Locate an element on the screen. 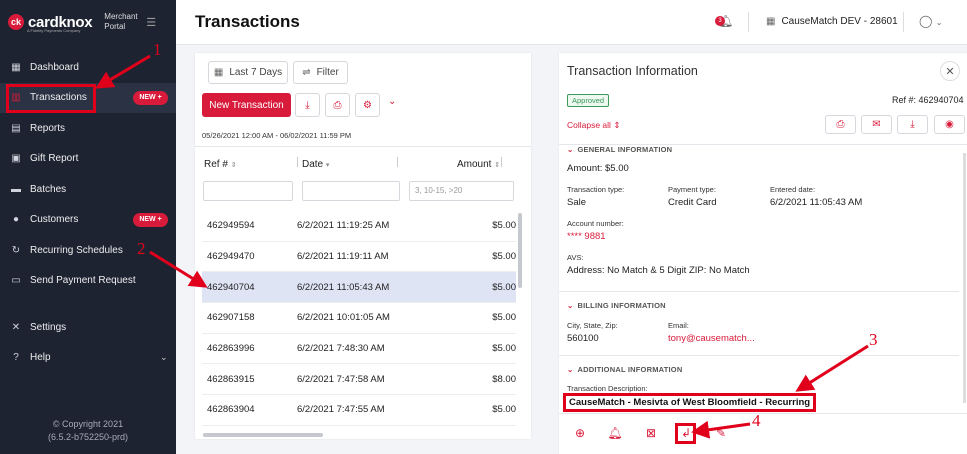 The height and width of the screenshot is (454, 967). filter-label: Filter is located at coordinates (327, 72).